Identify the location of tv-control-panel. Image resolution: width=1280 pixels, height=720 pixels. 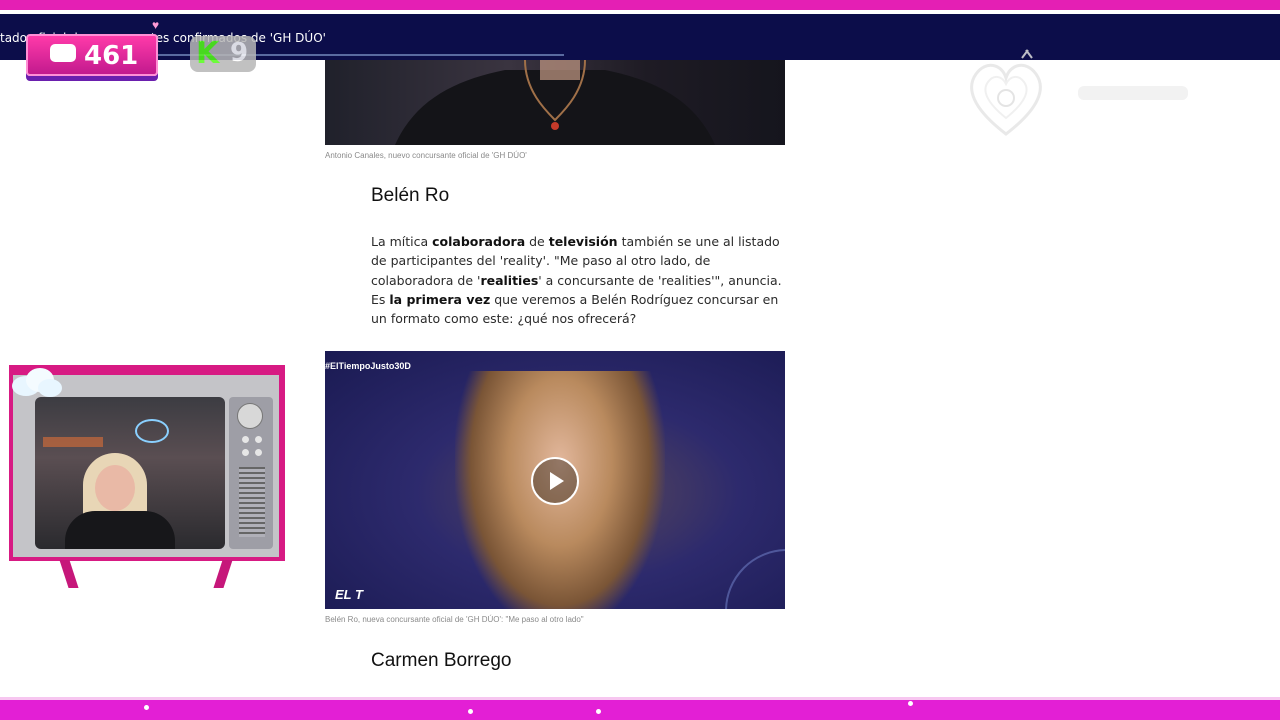
(251, 473).